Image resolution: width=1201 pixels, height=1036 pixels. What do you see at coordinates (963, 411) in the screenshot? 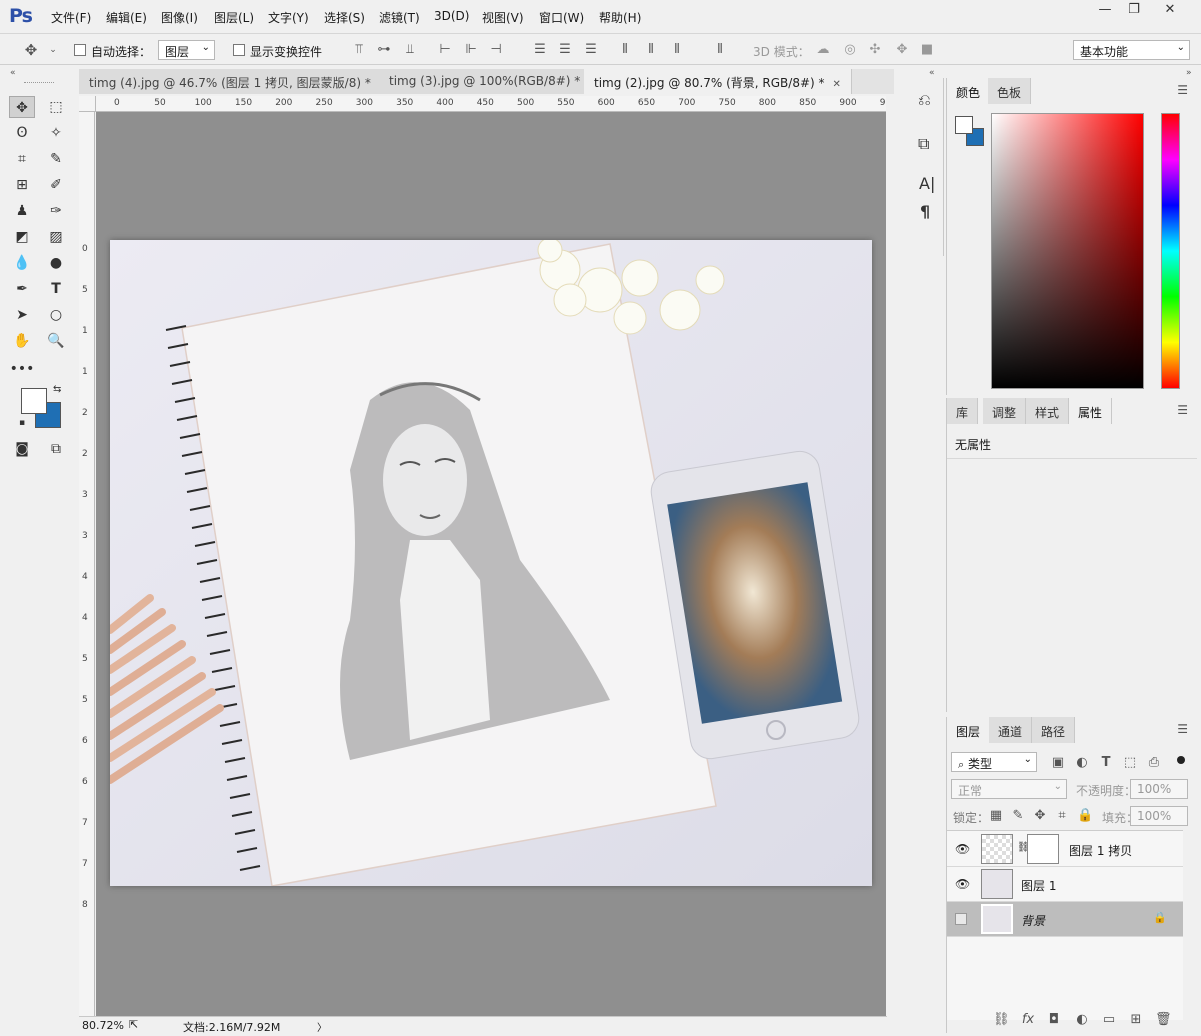
I see `tab-libraries: 库` at bounding box center [963, 411].